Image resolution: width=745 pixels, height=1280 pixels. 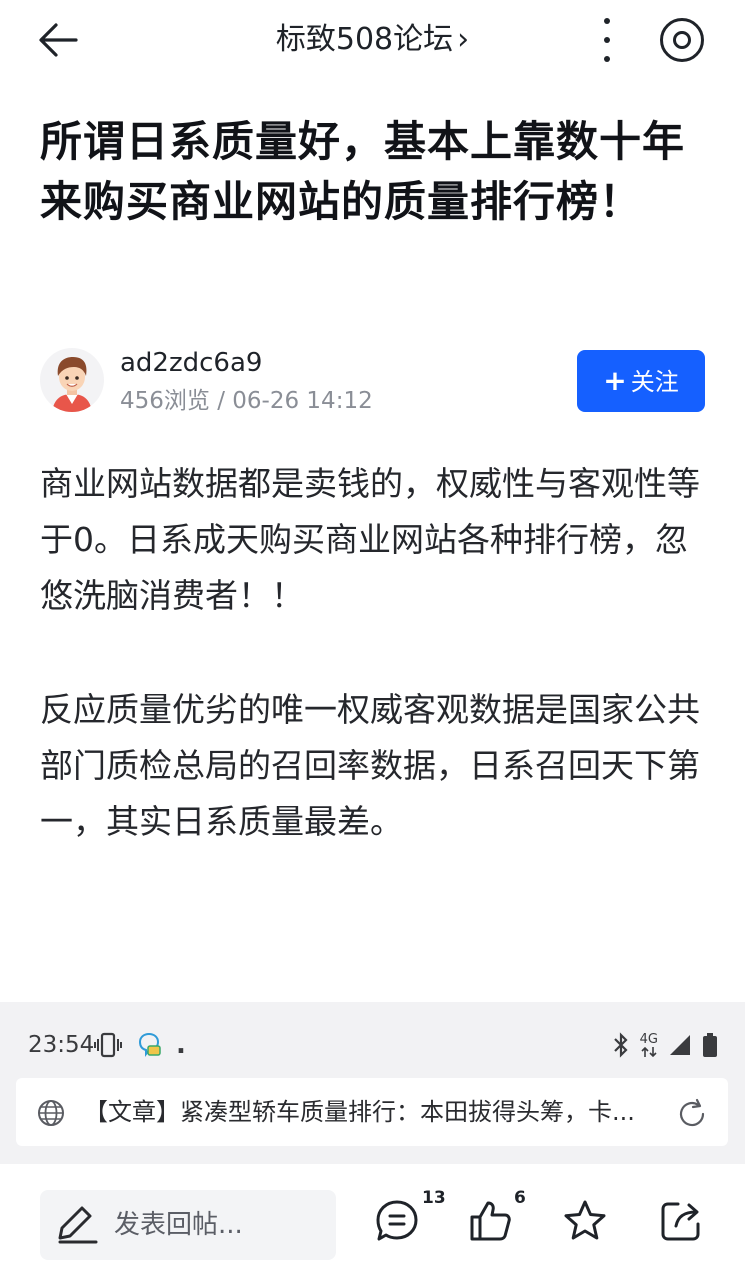 I want to click on follow-button: + 关注, so click(x=641, y=381).